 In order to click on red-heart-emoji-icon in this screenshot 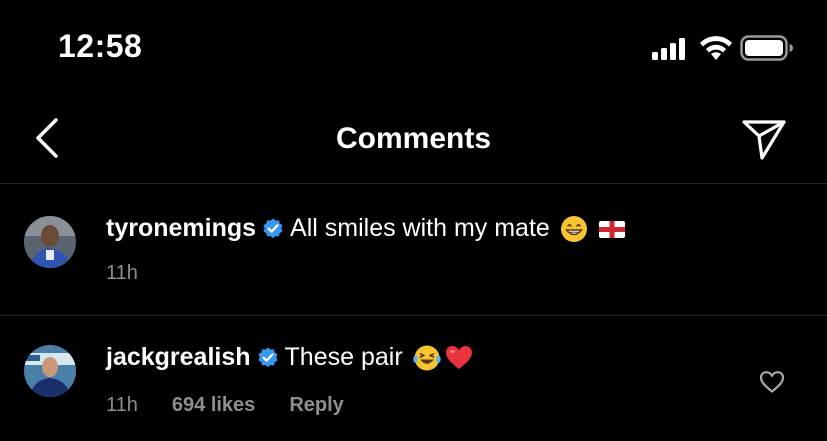, I will do `click(458, 357)`.